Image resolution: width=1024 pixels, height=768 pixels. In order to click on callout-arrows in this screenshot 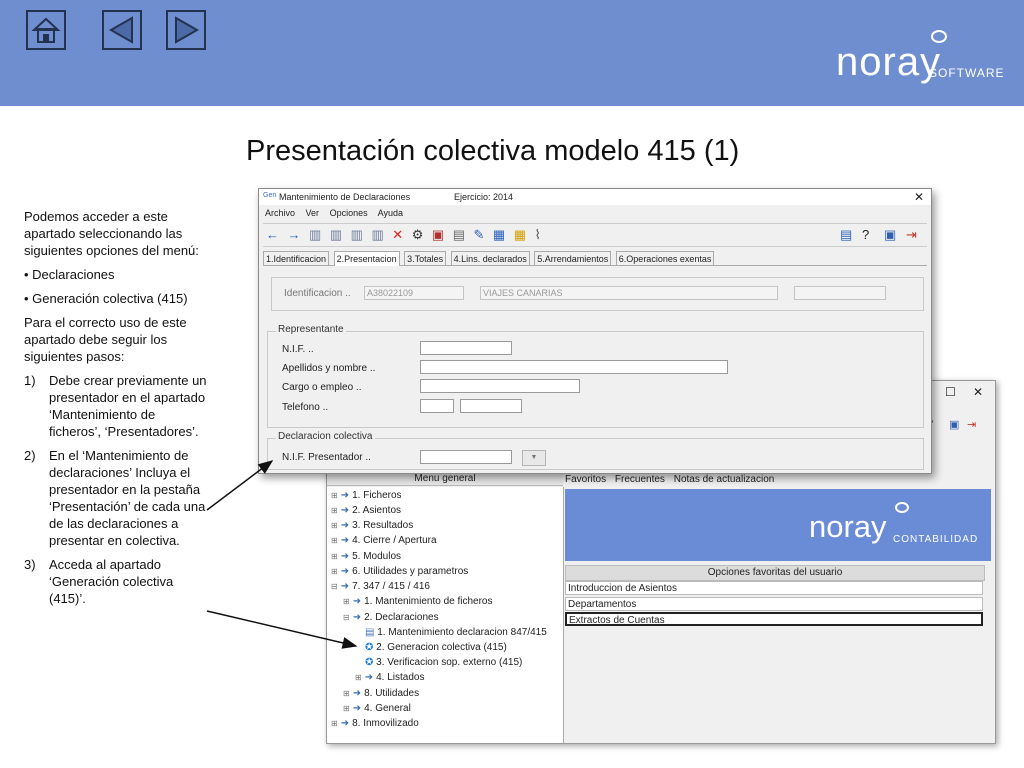, I will do `click(282, 554)`.